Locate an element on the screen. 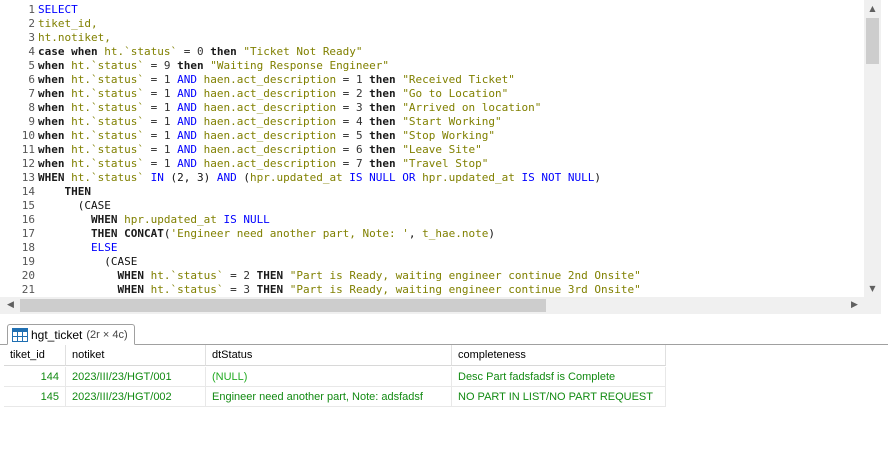  line-number: 20 is located at coordinates (28, 275).